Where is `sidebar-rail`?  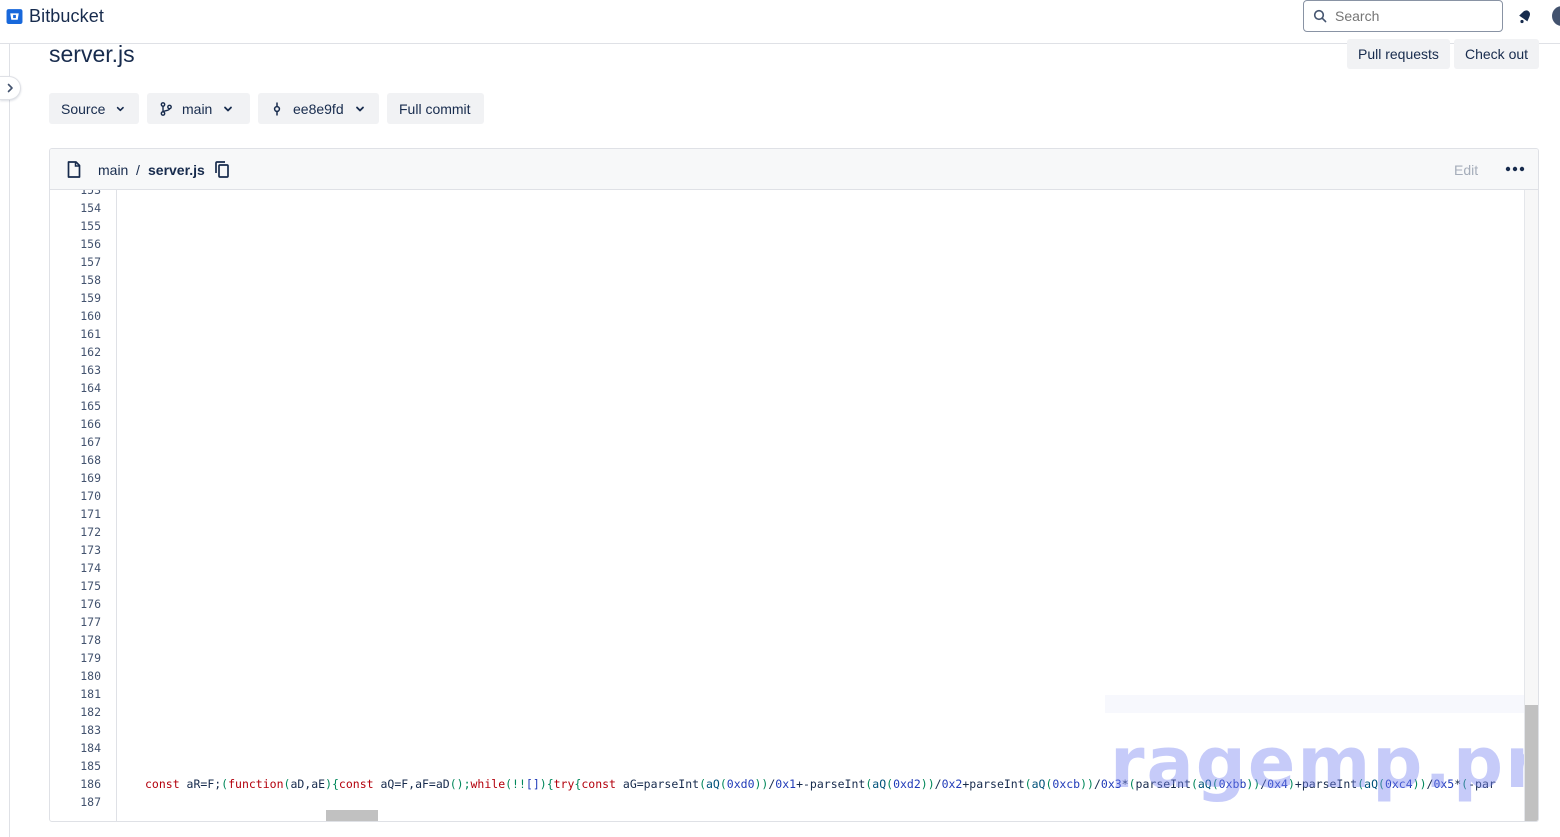 sidebar-rail is located at coordinates (5, 440).